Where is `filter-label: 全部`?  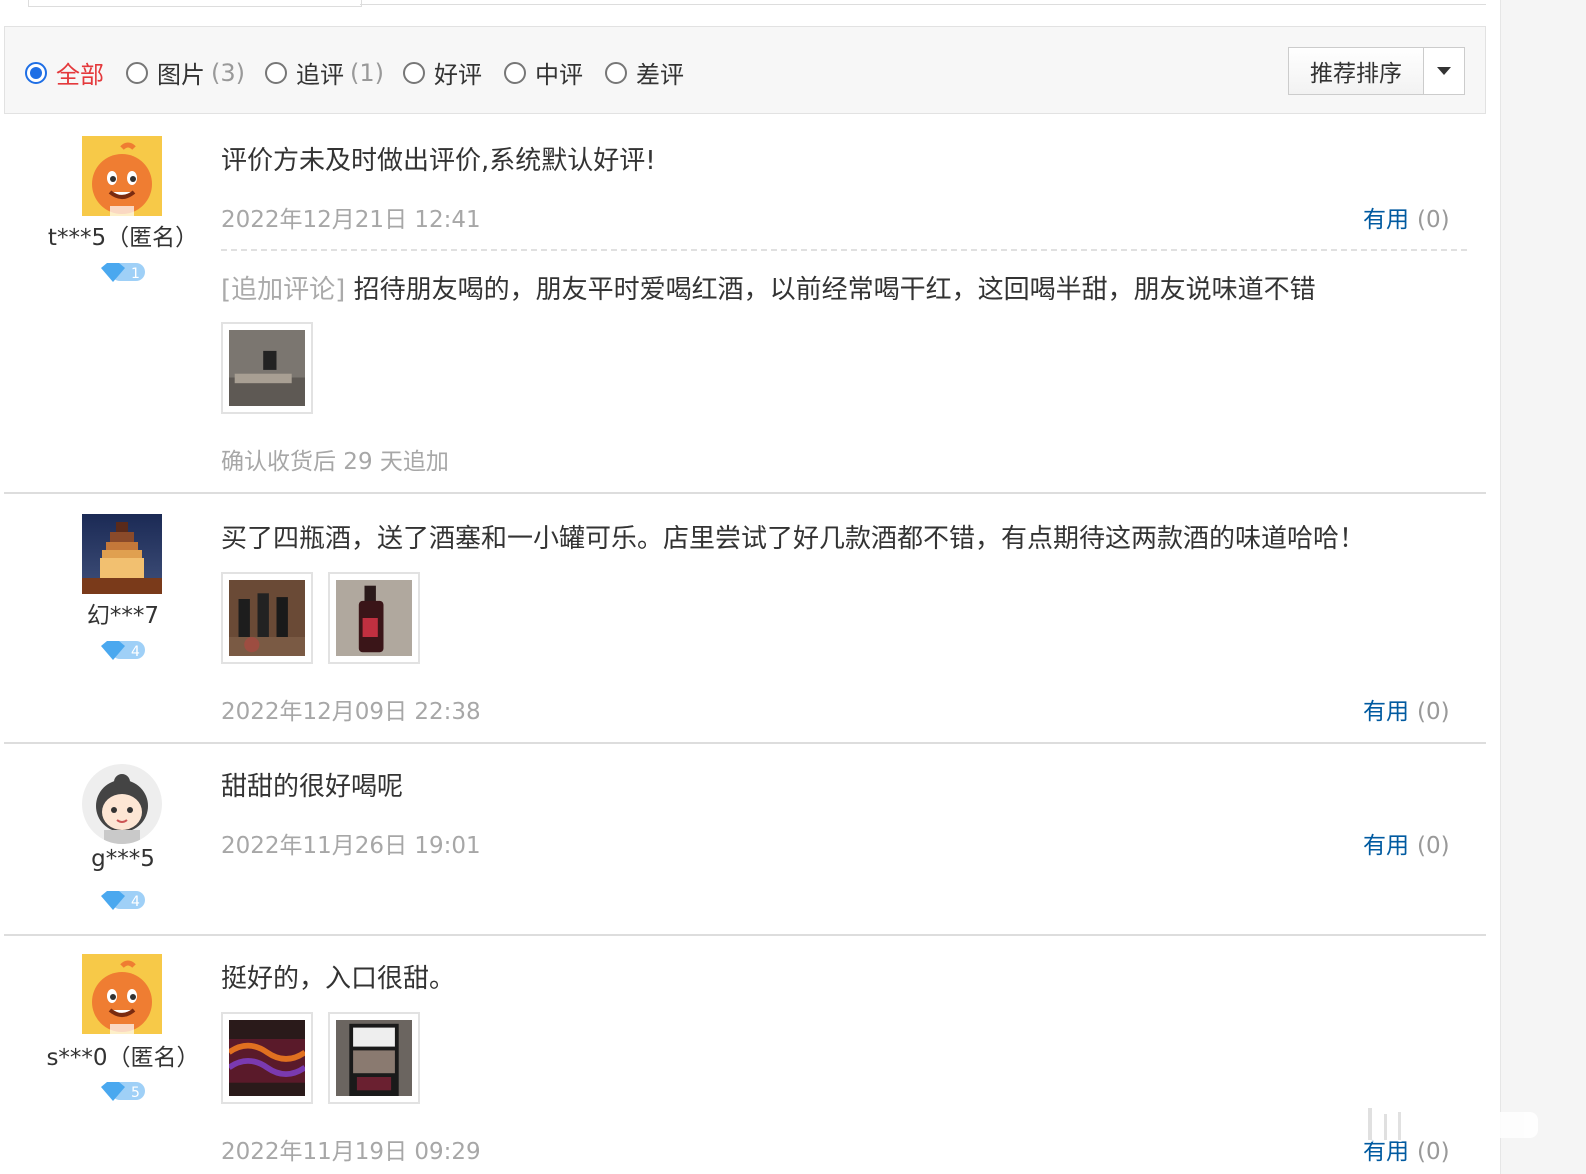
filter-label: 全部 is located at coordinates (80, 75).